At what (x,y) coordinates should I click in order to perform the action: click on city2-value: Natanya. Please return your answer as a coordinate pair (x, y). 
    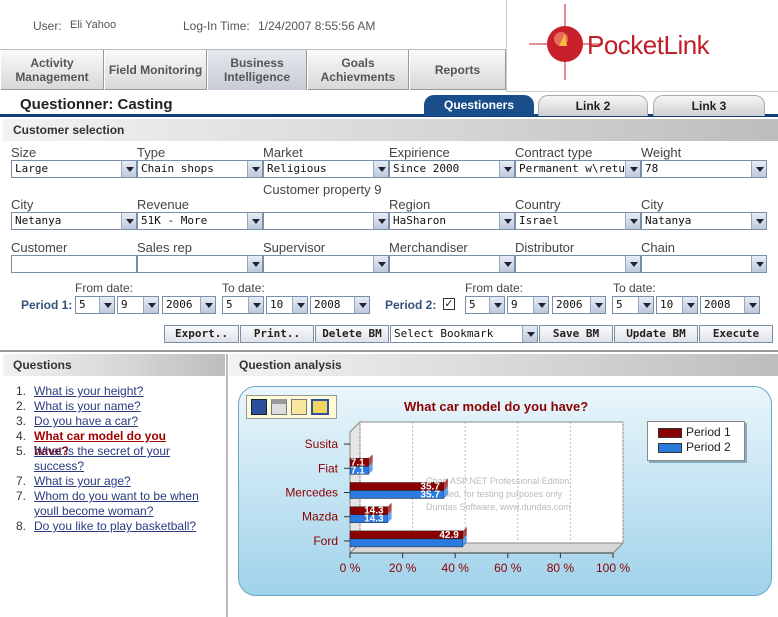
    Looking at the image, I should click on (668, 220).